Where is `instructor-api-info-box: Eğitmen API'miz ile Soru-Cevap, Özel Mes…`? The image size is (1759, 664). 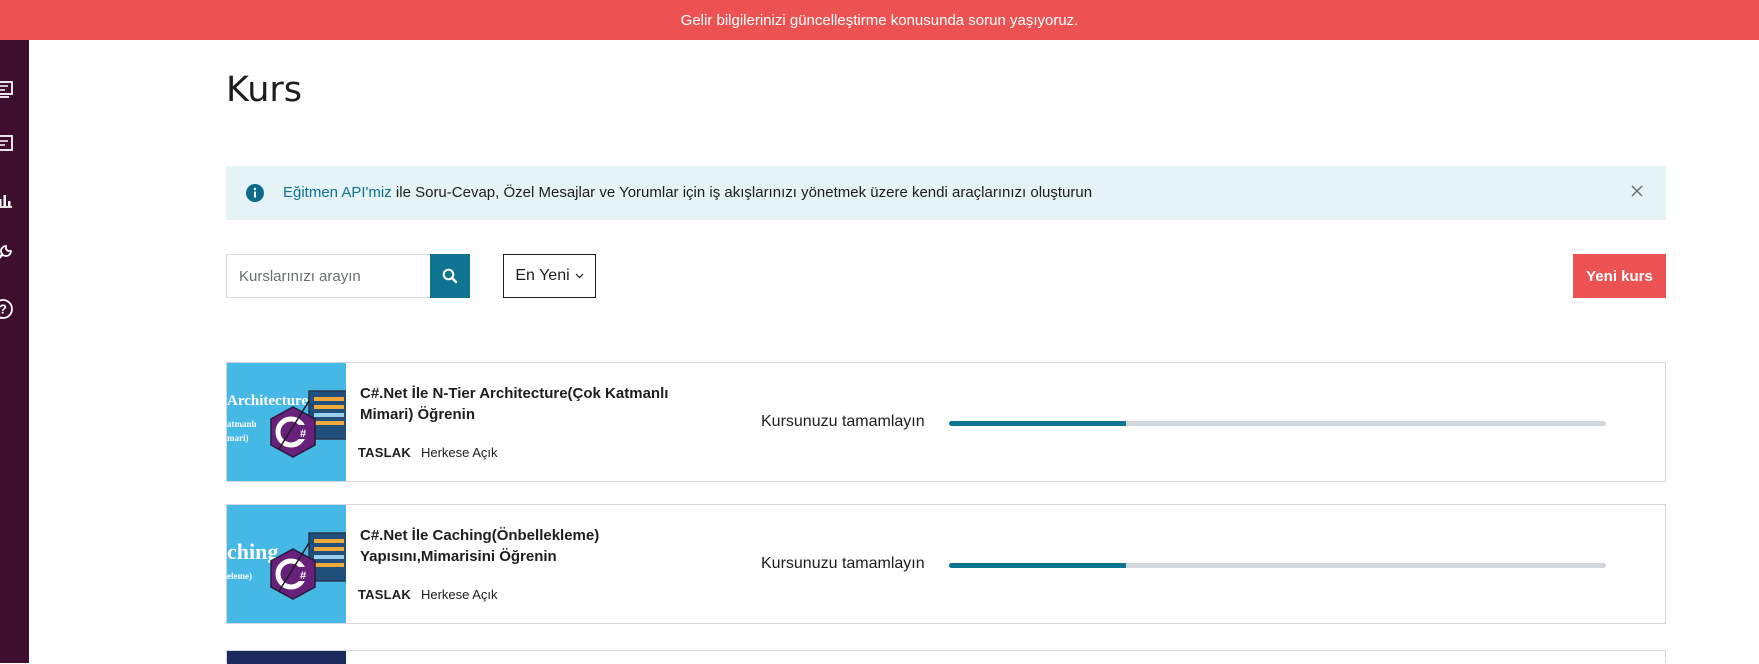
instructor-api-info-box: Eğitmen API'miz ile Soru-Cevap, Özel Mes… is located at coordinates (946, 193).